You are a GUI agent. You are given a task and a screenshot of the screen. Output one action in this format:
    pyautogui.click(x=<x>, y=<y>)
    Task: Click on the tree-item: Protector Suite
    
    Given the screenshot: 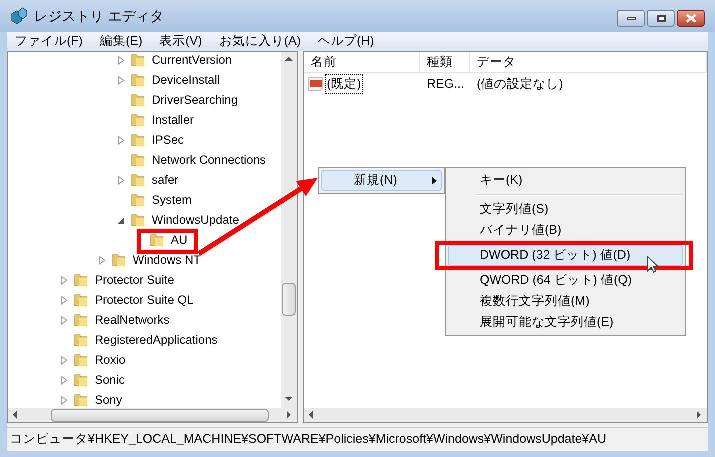 What is the action you would take?
    pyautogui.click(x=135, y=280)
    